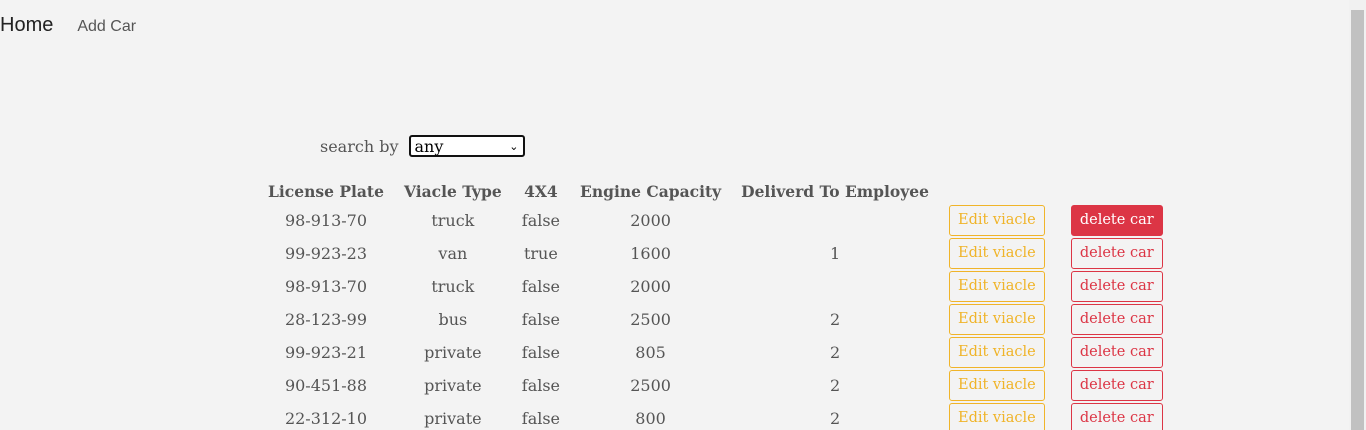 The image size is (1366, 430). I want to click on header-viacle-type: Viacle Type, so click(452, 191).